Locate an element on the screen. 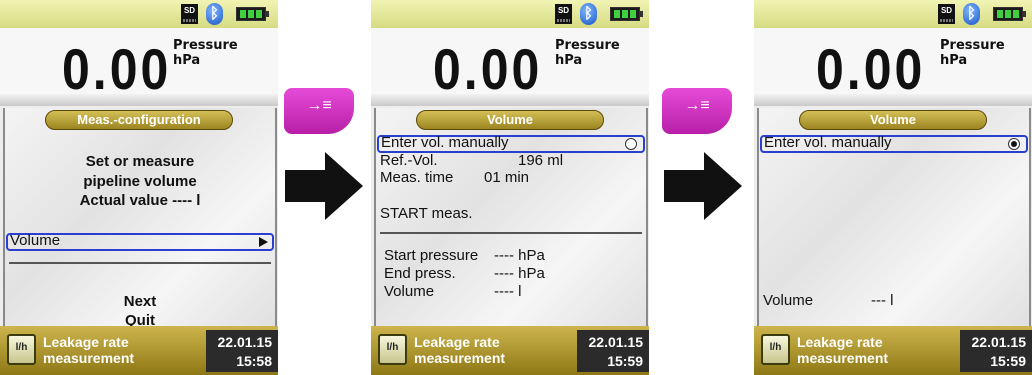  time: 15:58 is located at coordinates (254, 361).